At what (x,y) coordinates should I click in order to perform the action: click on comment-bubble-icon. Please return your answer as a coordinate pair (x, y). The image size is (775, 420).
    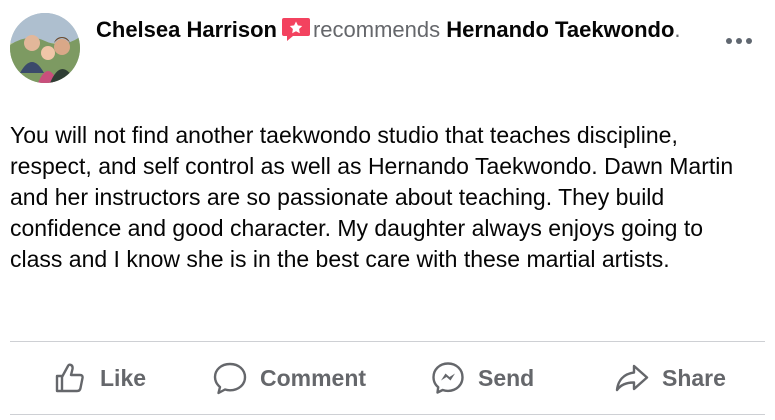
    Looking at the image, I should click on (230, 378).